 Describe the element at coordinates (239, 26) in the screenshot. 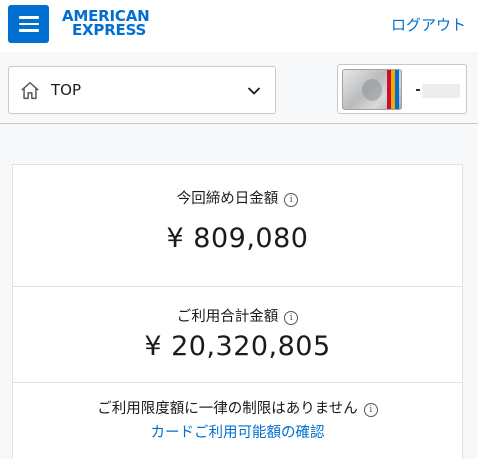

I see `app-header: AMERICAN EXPRESS ログアウト` at that location.